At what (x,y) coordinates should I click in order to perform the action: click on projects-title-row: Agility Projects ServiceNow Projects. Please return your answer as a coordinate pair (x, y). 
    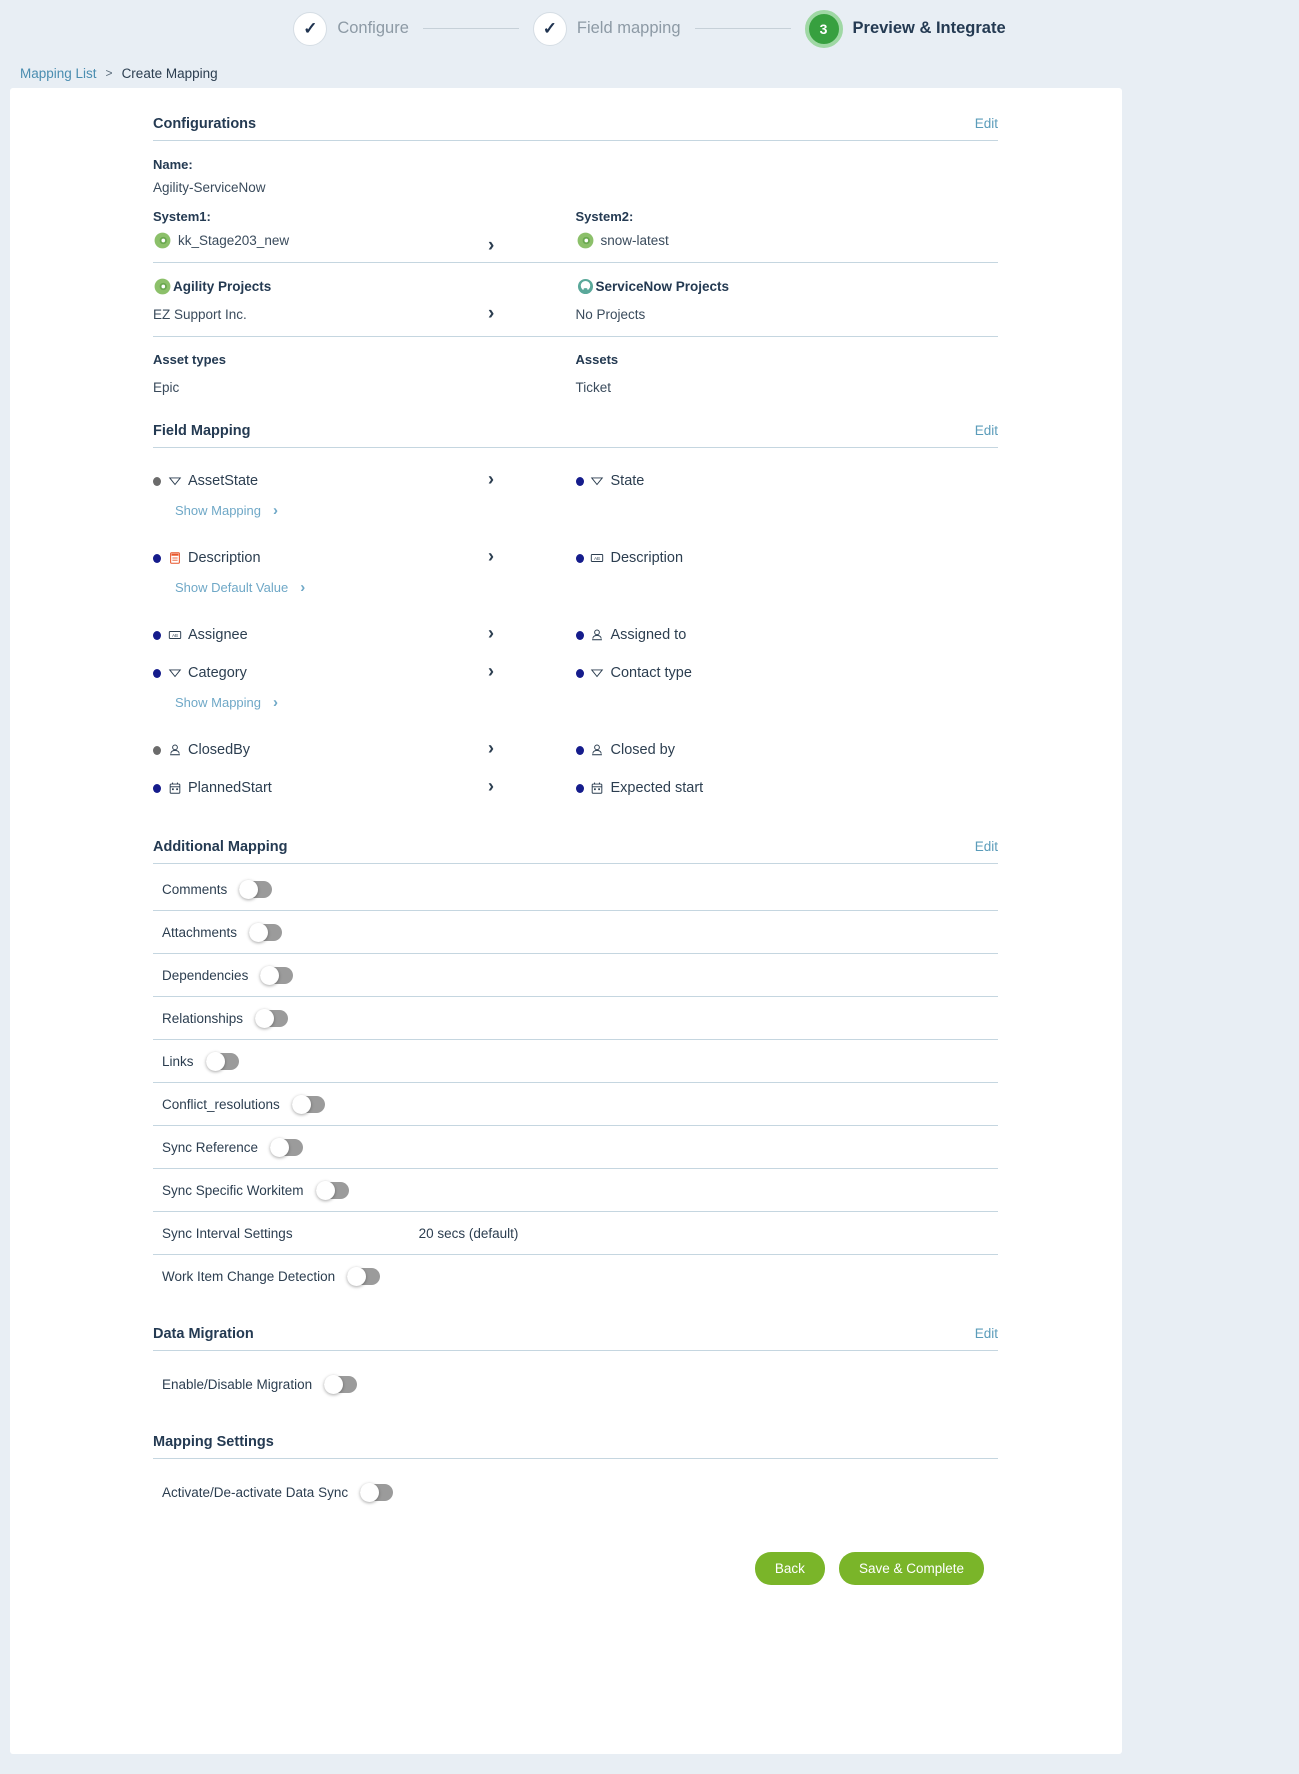
    Looking at the image, I should click on (575, 286).